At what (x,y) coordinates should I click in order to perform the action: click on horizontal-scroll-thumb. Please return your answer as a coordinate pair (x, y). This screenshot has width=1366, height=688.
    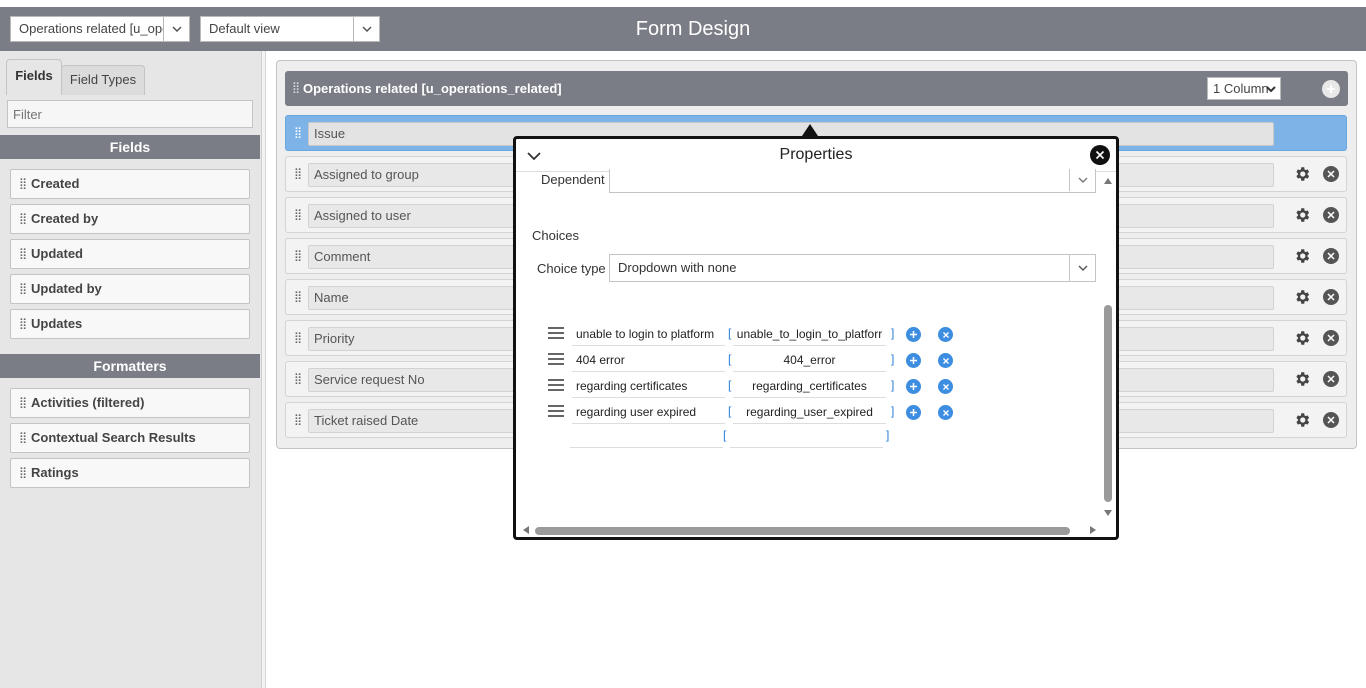
    Looking at the image, I should click on (802, 531).